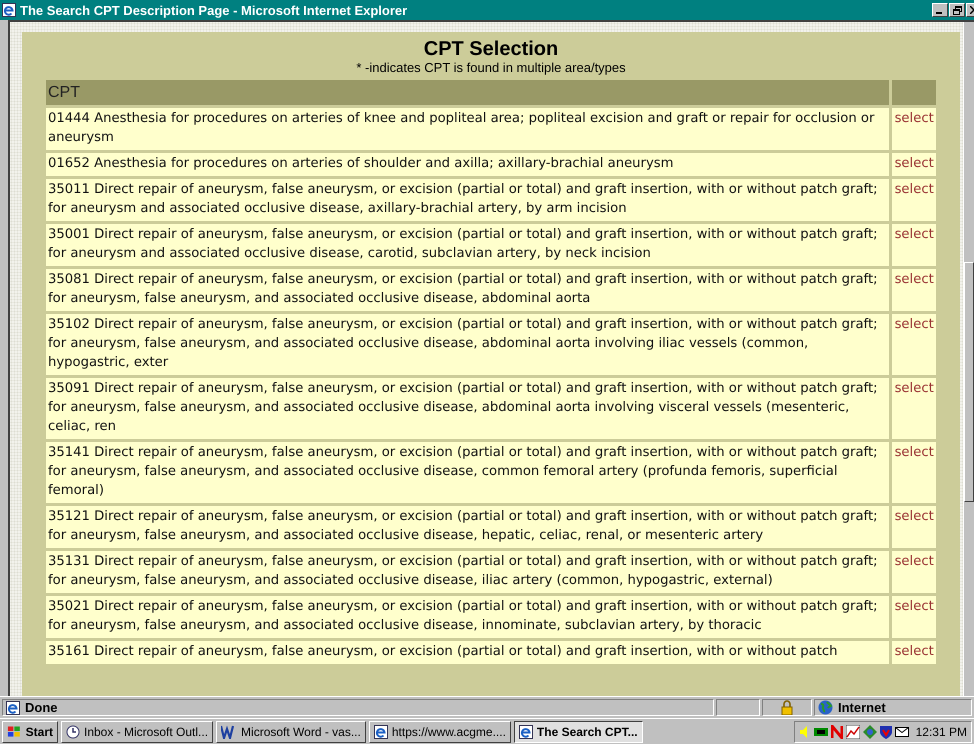  I want to click on legend-note: * -indicates CPT is found in multiple area/types, so click(491, 68).